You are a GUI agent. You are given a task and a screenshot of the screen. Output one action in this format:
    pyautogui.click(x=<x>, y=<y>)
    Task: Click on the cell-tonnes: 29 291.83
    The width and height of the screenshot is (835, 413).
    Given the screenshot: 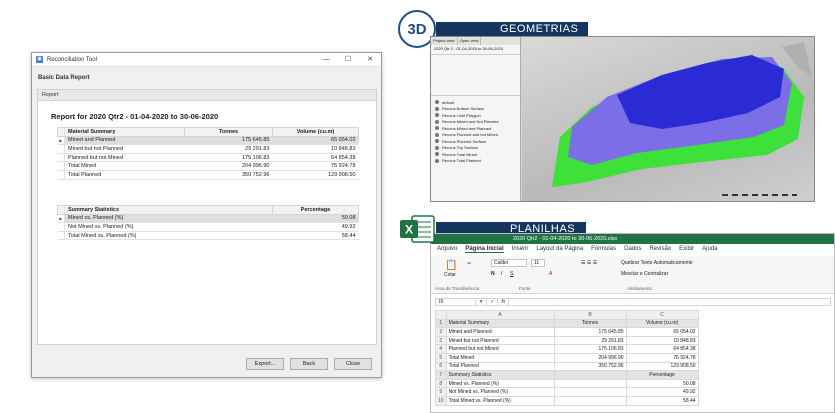 What is the action you would take?
    pyautogui.click(x=228, y=149)
    